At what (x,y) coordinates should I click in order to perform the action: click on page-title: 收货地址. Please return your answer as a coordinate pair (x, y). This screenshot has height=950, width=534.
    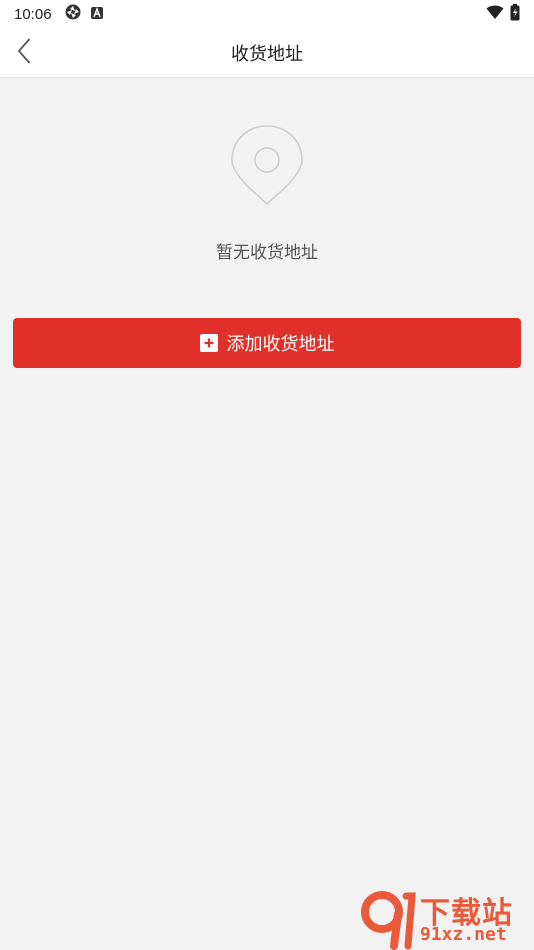
    Looking at the image, I should click on (267, 54).